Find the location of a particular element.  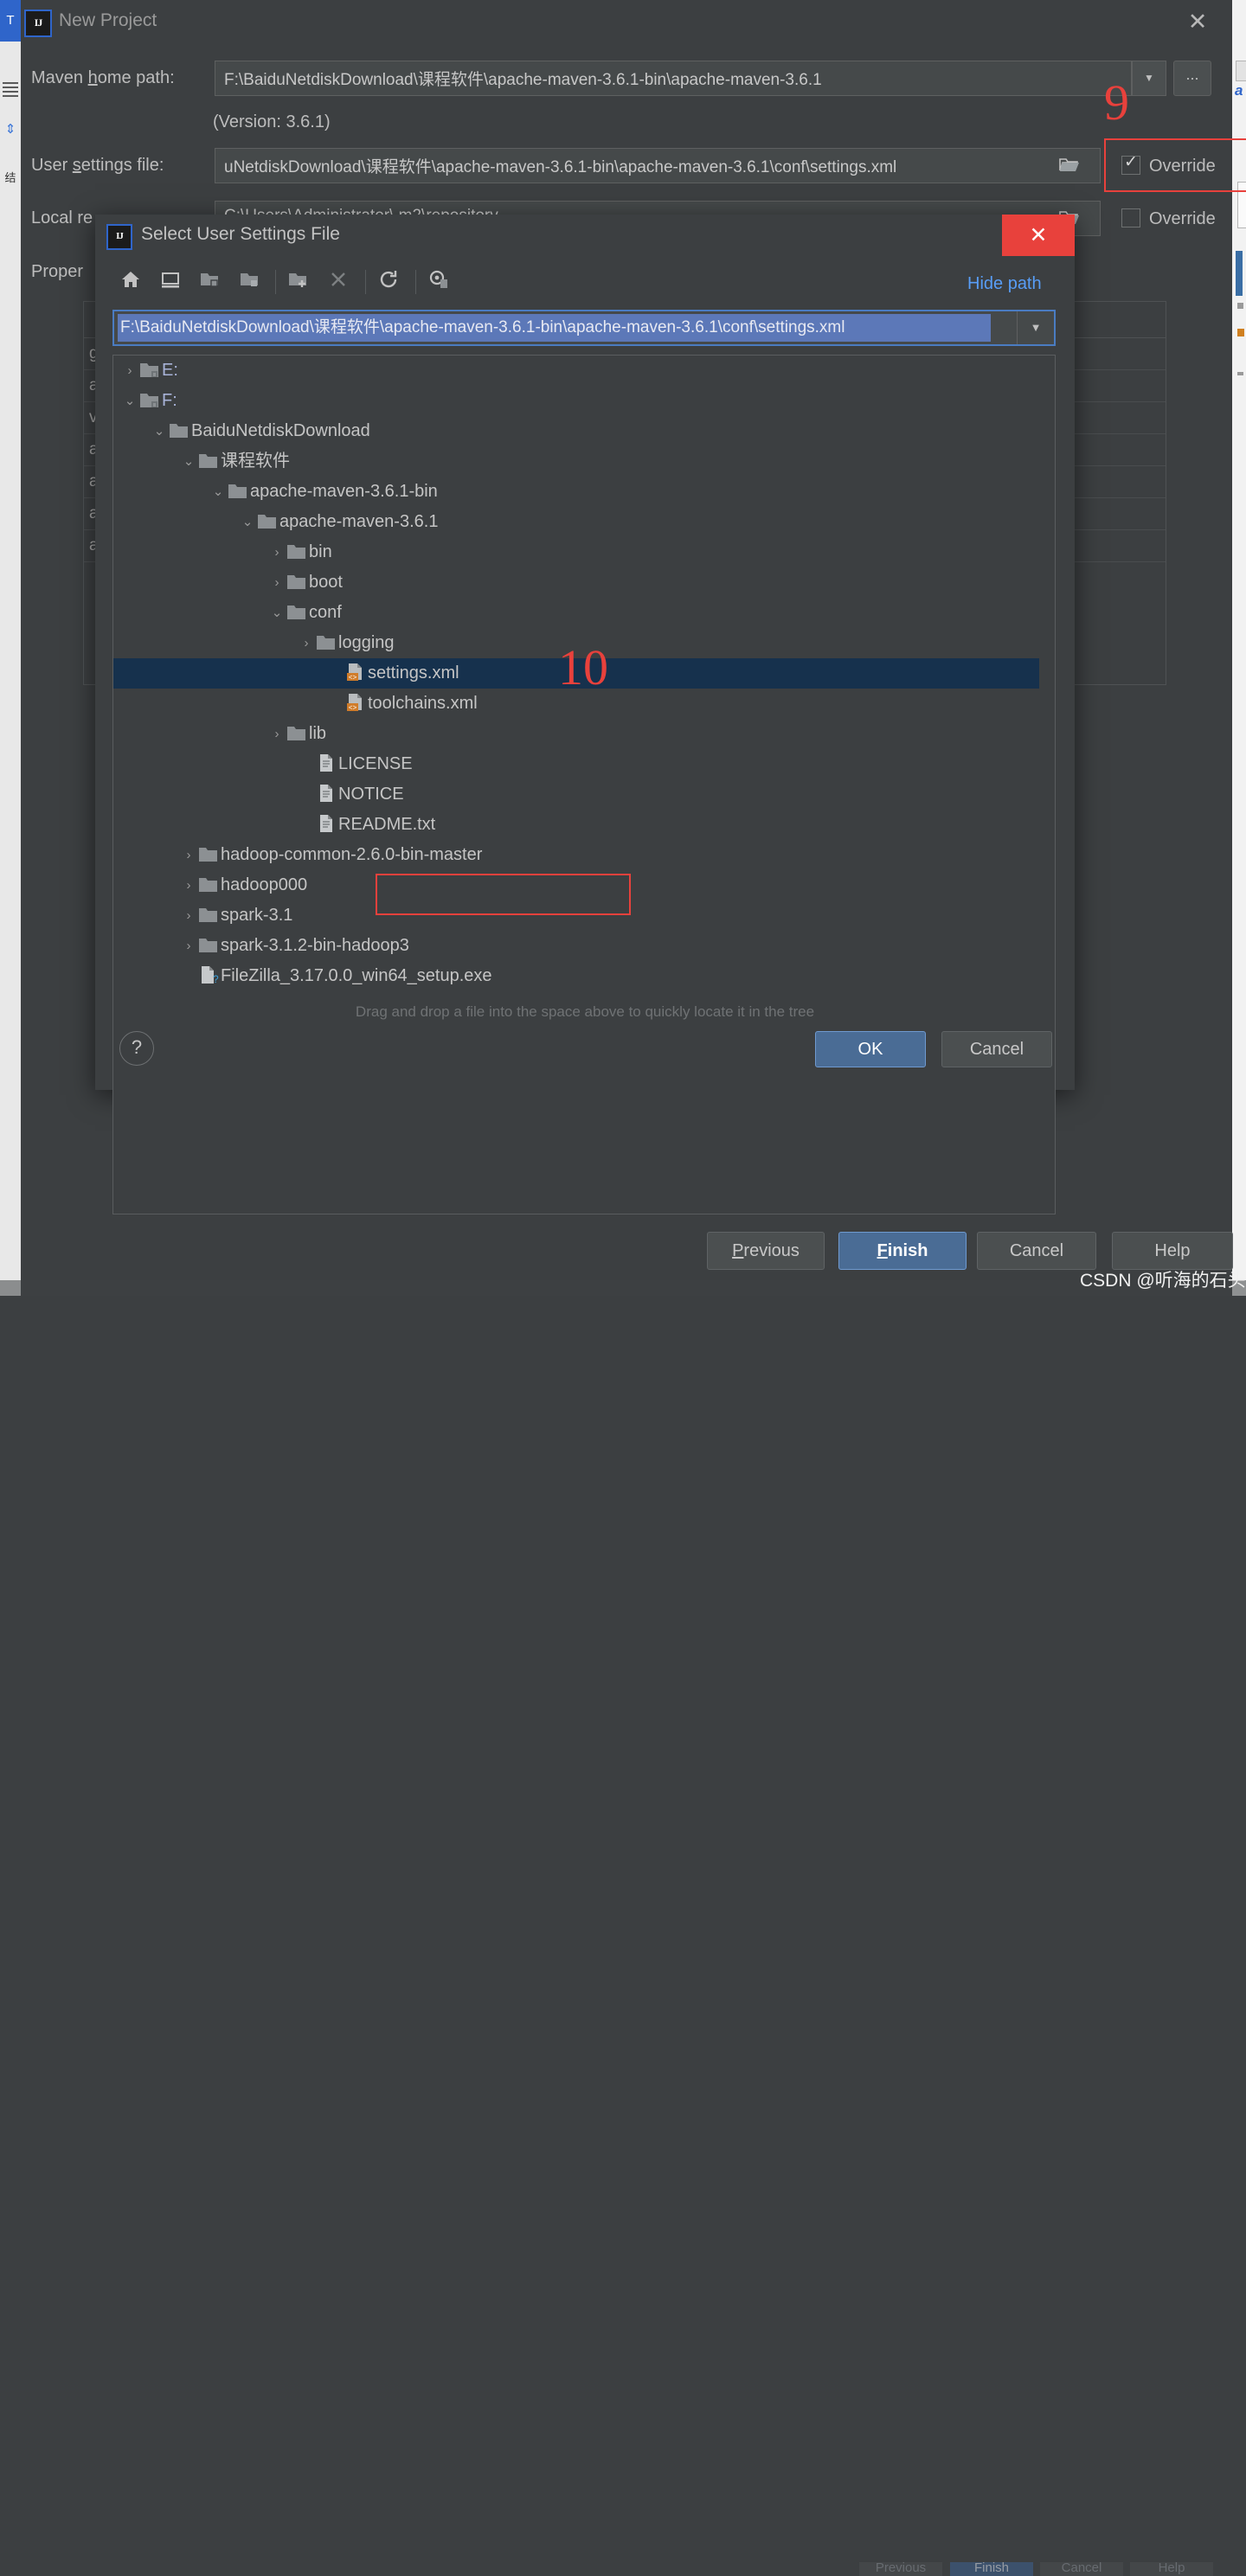

previous-mnemonic: P is located at coordinates (738, 1250).